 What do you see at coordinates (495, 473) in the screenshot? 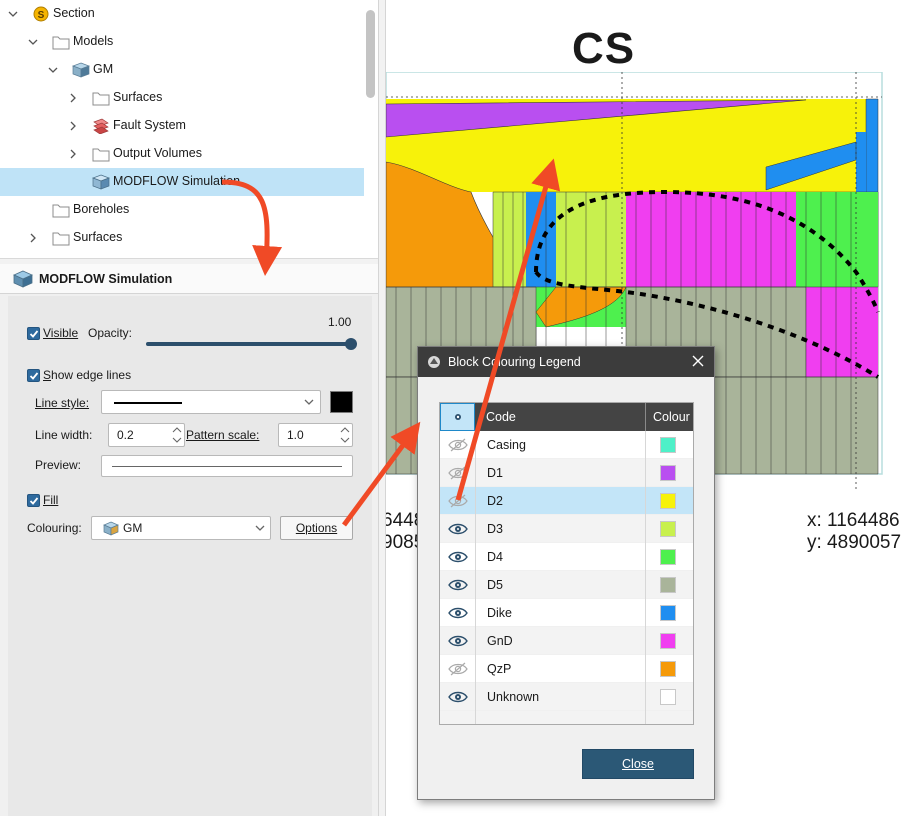
I see `legend-code: D1` at bounding box center [495, 473].